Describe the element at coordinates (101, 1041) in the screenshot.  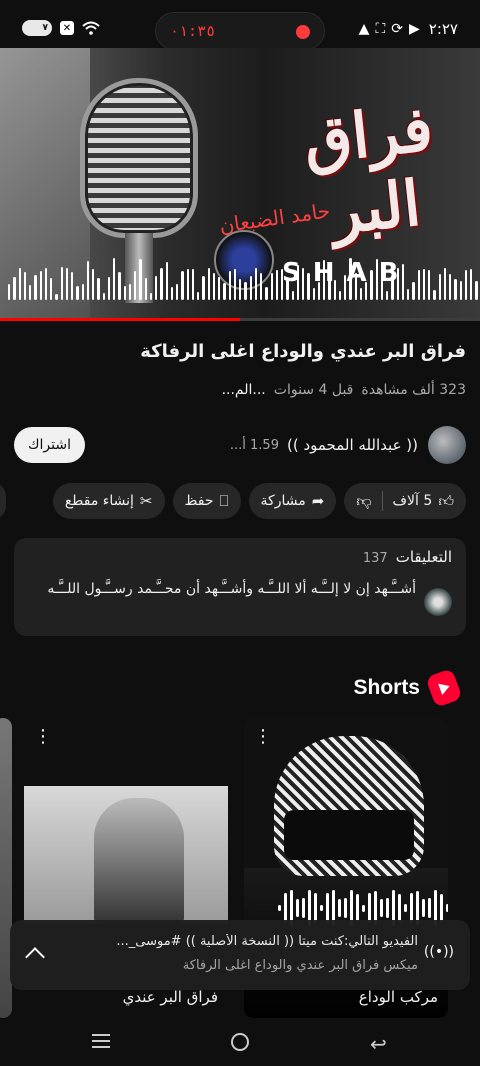
I see `recents-icon` at that location.